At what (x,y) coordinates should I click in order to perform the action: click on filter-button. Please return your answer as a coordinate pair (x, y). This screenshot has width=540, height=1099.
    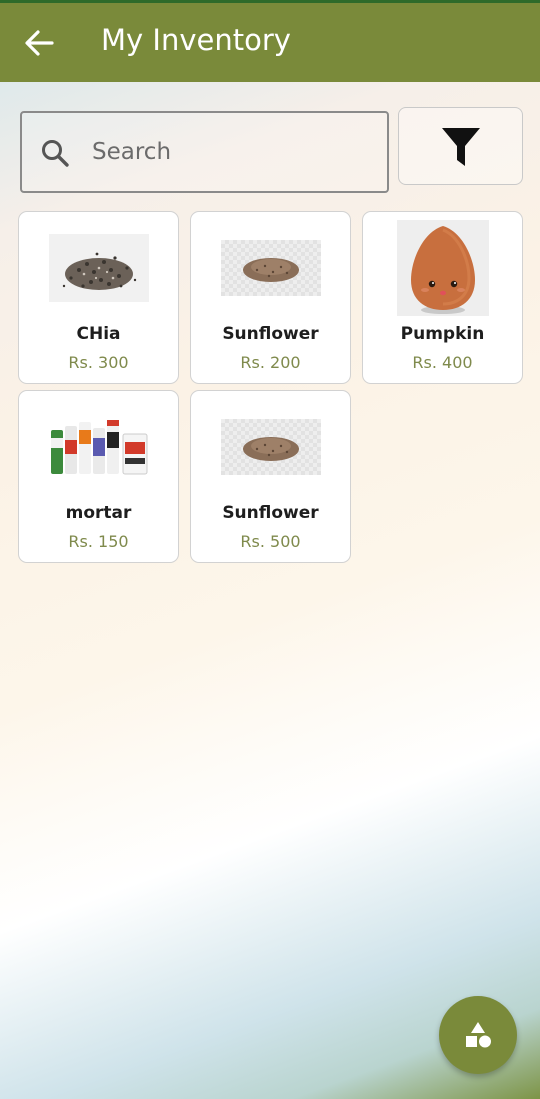
    Looking at the image, I should click on (460, 146).